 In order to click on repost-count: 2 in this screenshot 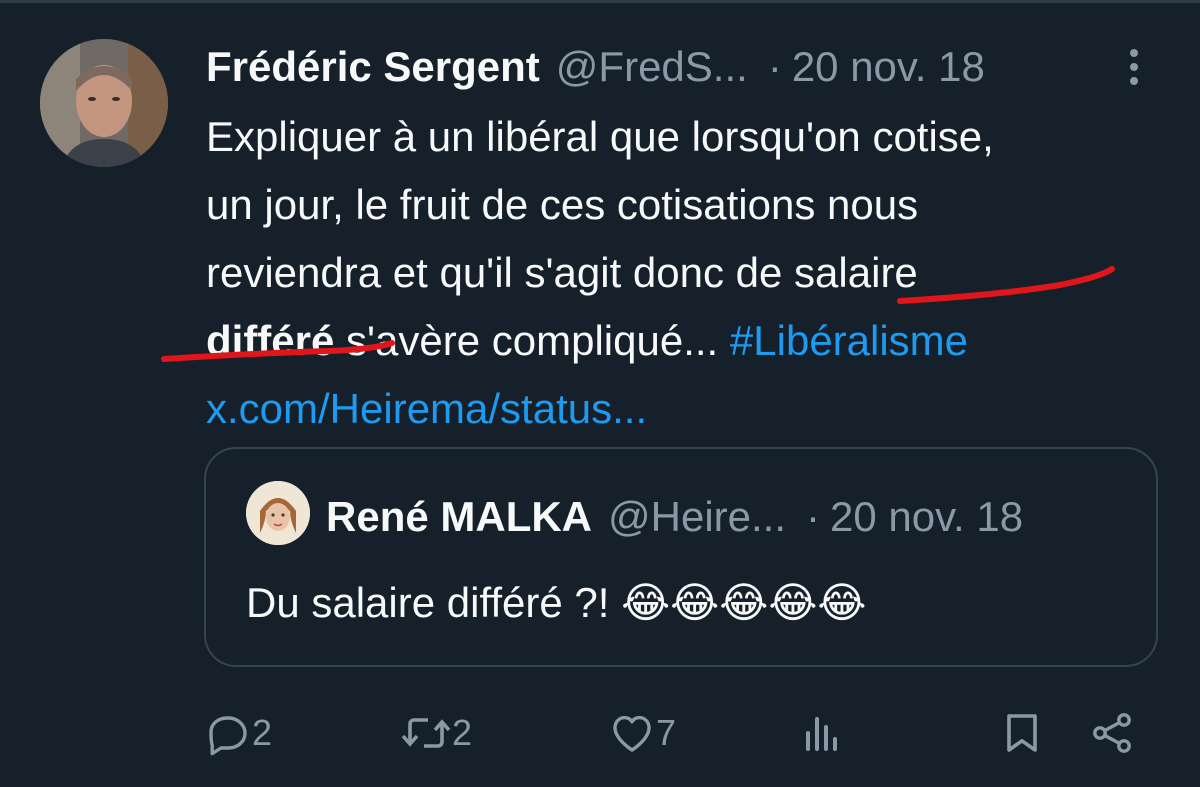, I will do `click(462, 732)`.